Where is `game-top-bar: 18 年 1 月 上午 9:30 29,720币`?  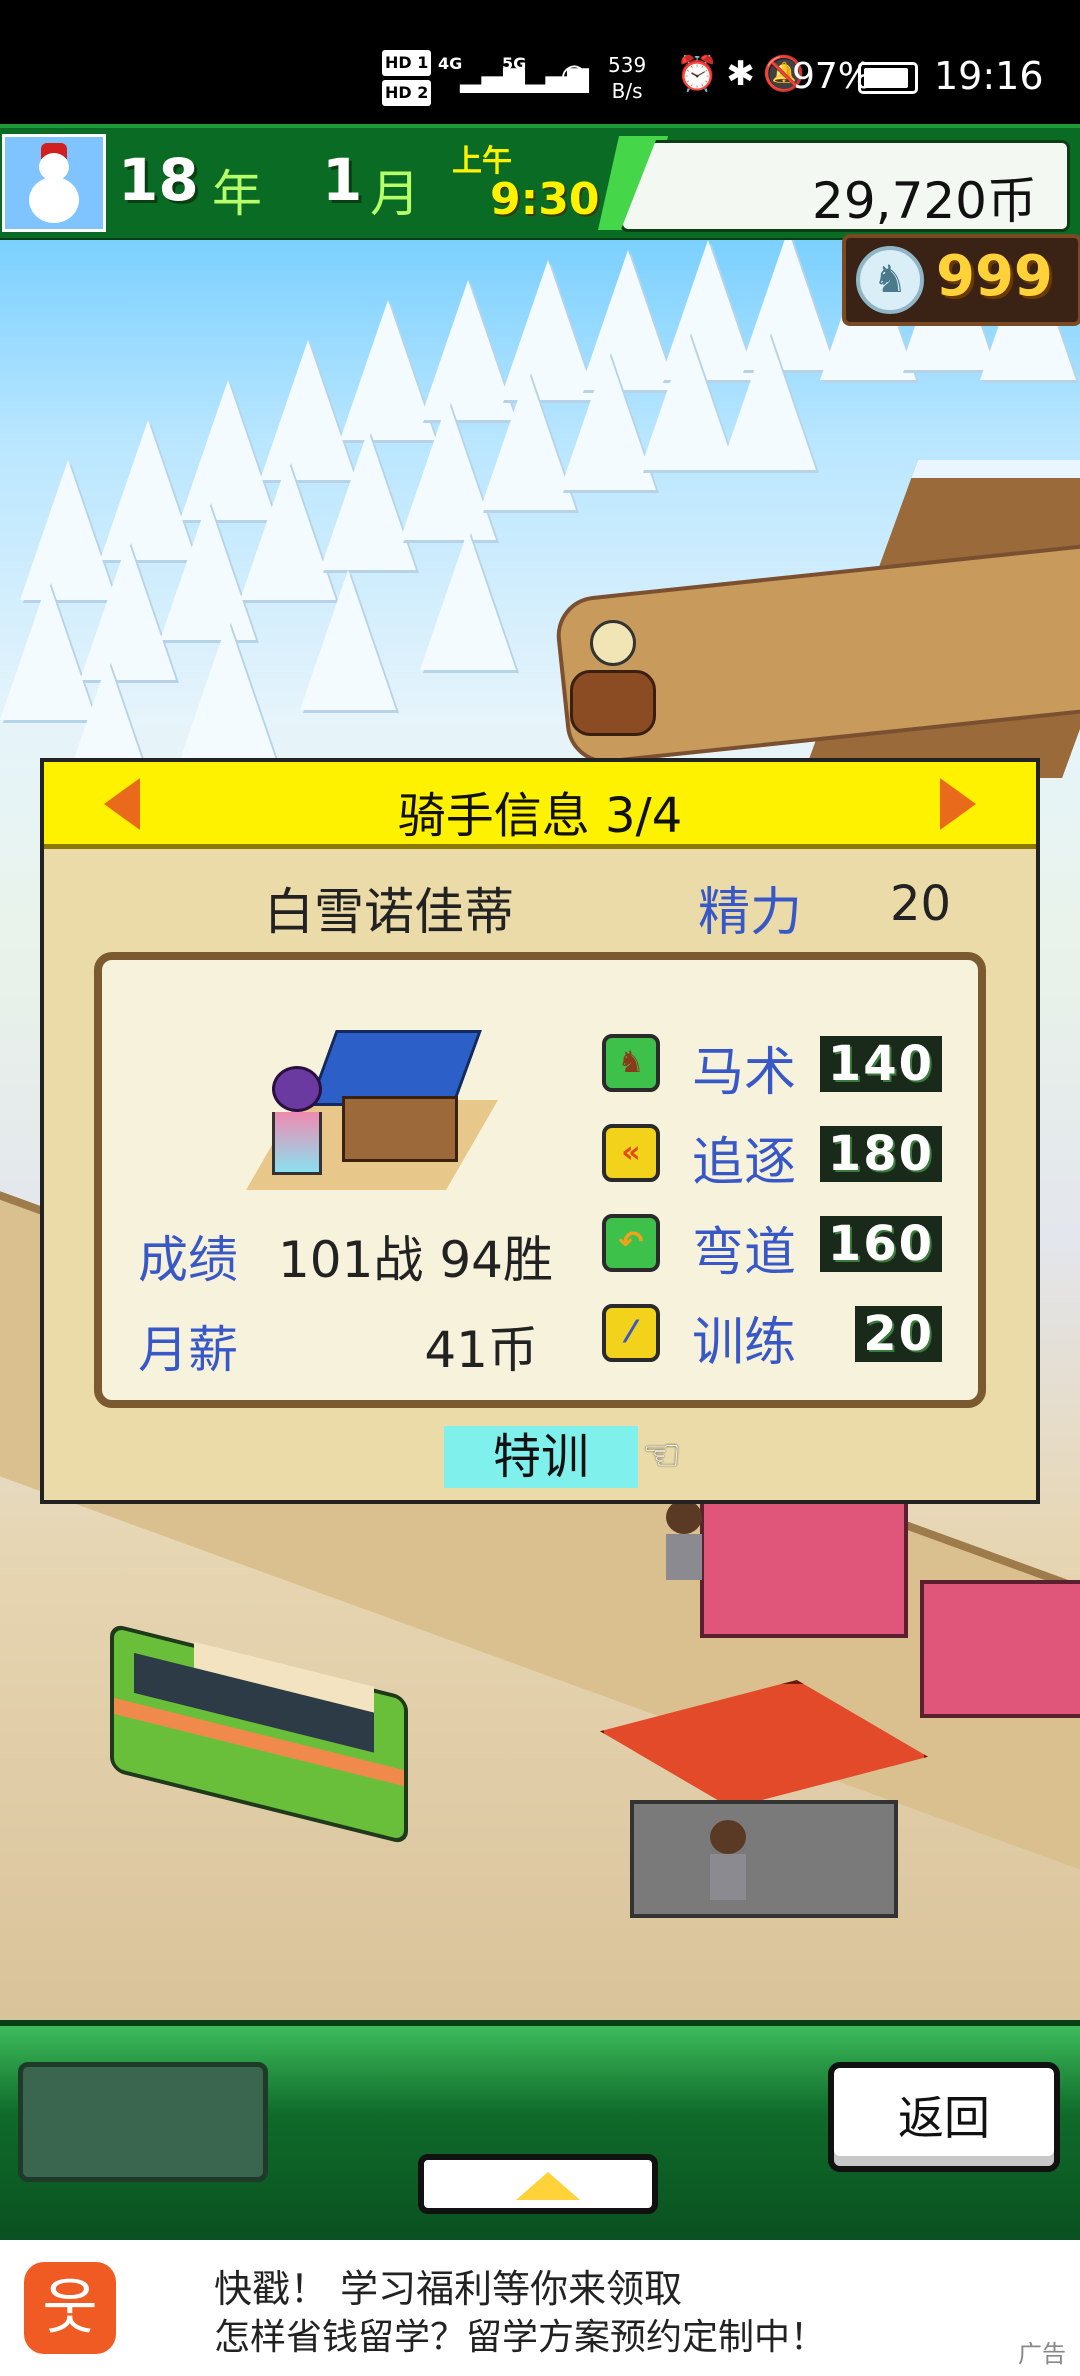
game-top-bar: 18 年 1 月 上午 9:30 29,720币 is located at coordinates (540, 184).